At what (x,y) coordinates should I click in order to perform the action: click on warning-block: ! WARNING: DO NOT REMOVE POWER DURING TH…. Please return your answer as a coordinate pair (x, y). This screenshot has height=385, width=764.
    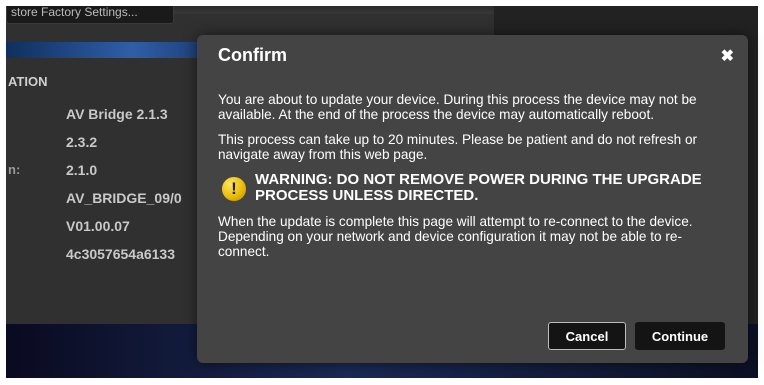
    Looking at the image, I should click on (474, 188).